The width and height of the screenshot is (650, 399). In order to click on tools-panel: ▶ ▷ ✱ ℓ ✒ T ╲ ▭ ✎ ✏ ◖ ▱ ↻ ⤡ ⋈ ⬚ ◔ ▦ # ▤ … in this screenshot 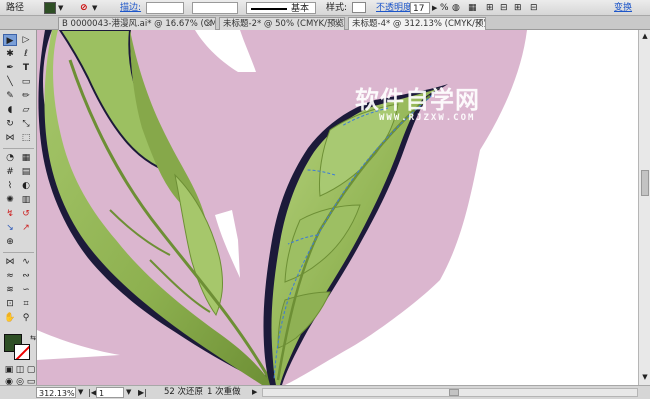, I will do `click(18, 208)`.